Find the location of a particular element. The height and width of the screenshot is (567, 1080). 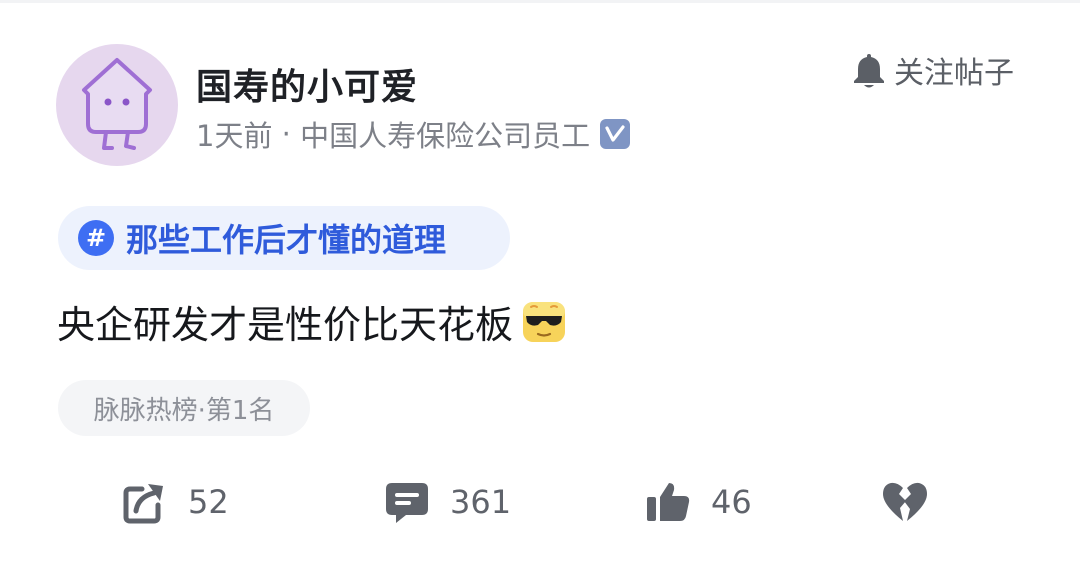

topic-label: 那些工作后才懂的道理 is located at coordinates (286, 240).